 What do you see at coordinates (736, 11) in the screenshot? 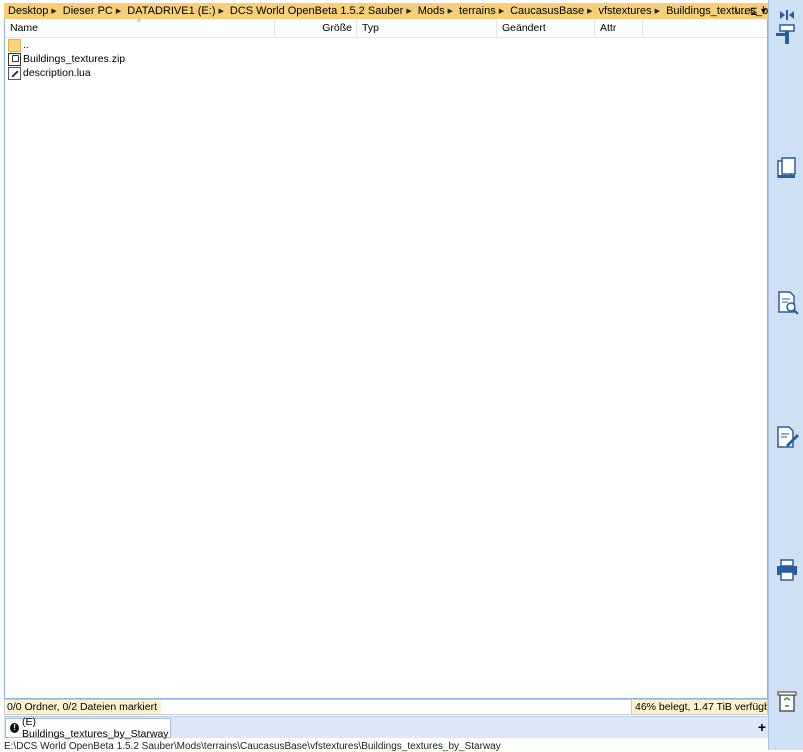
I see `root-button: \` at bounding box center [736, 11].